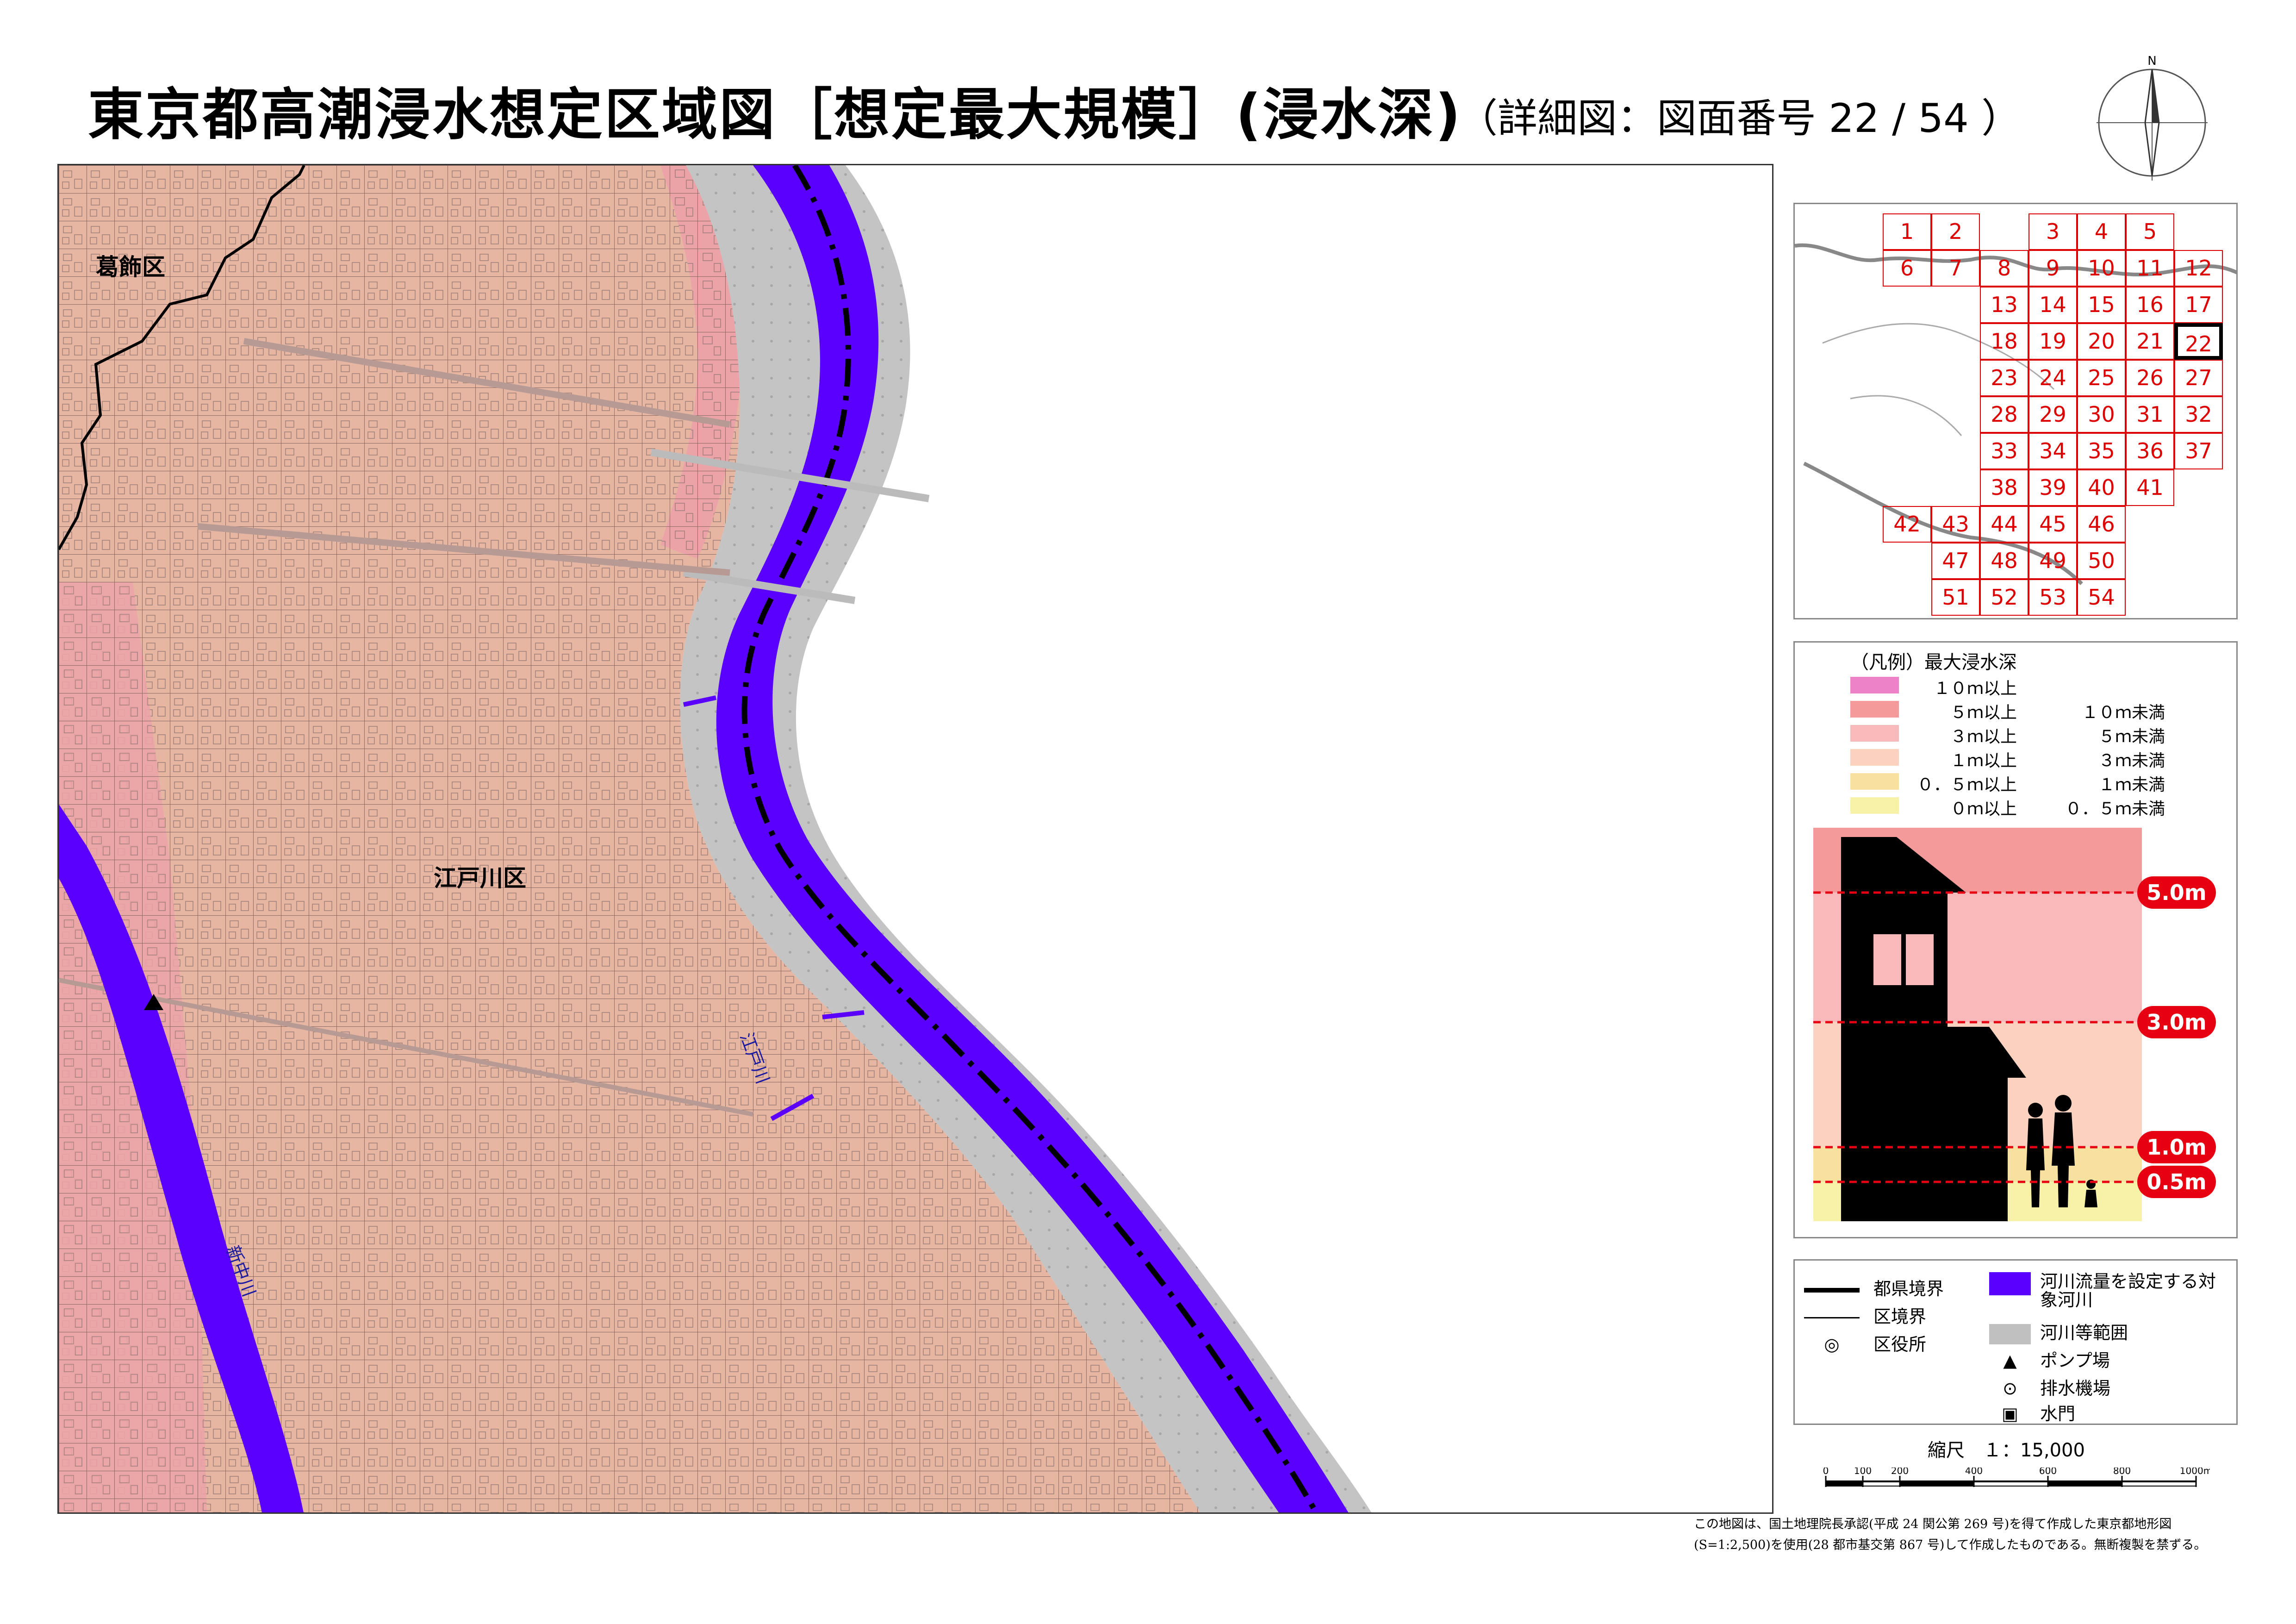  I want to click on index-cell-49: 49, so click(2052, 561).